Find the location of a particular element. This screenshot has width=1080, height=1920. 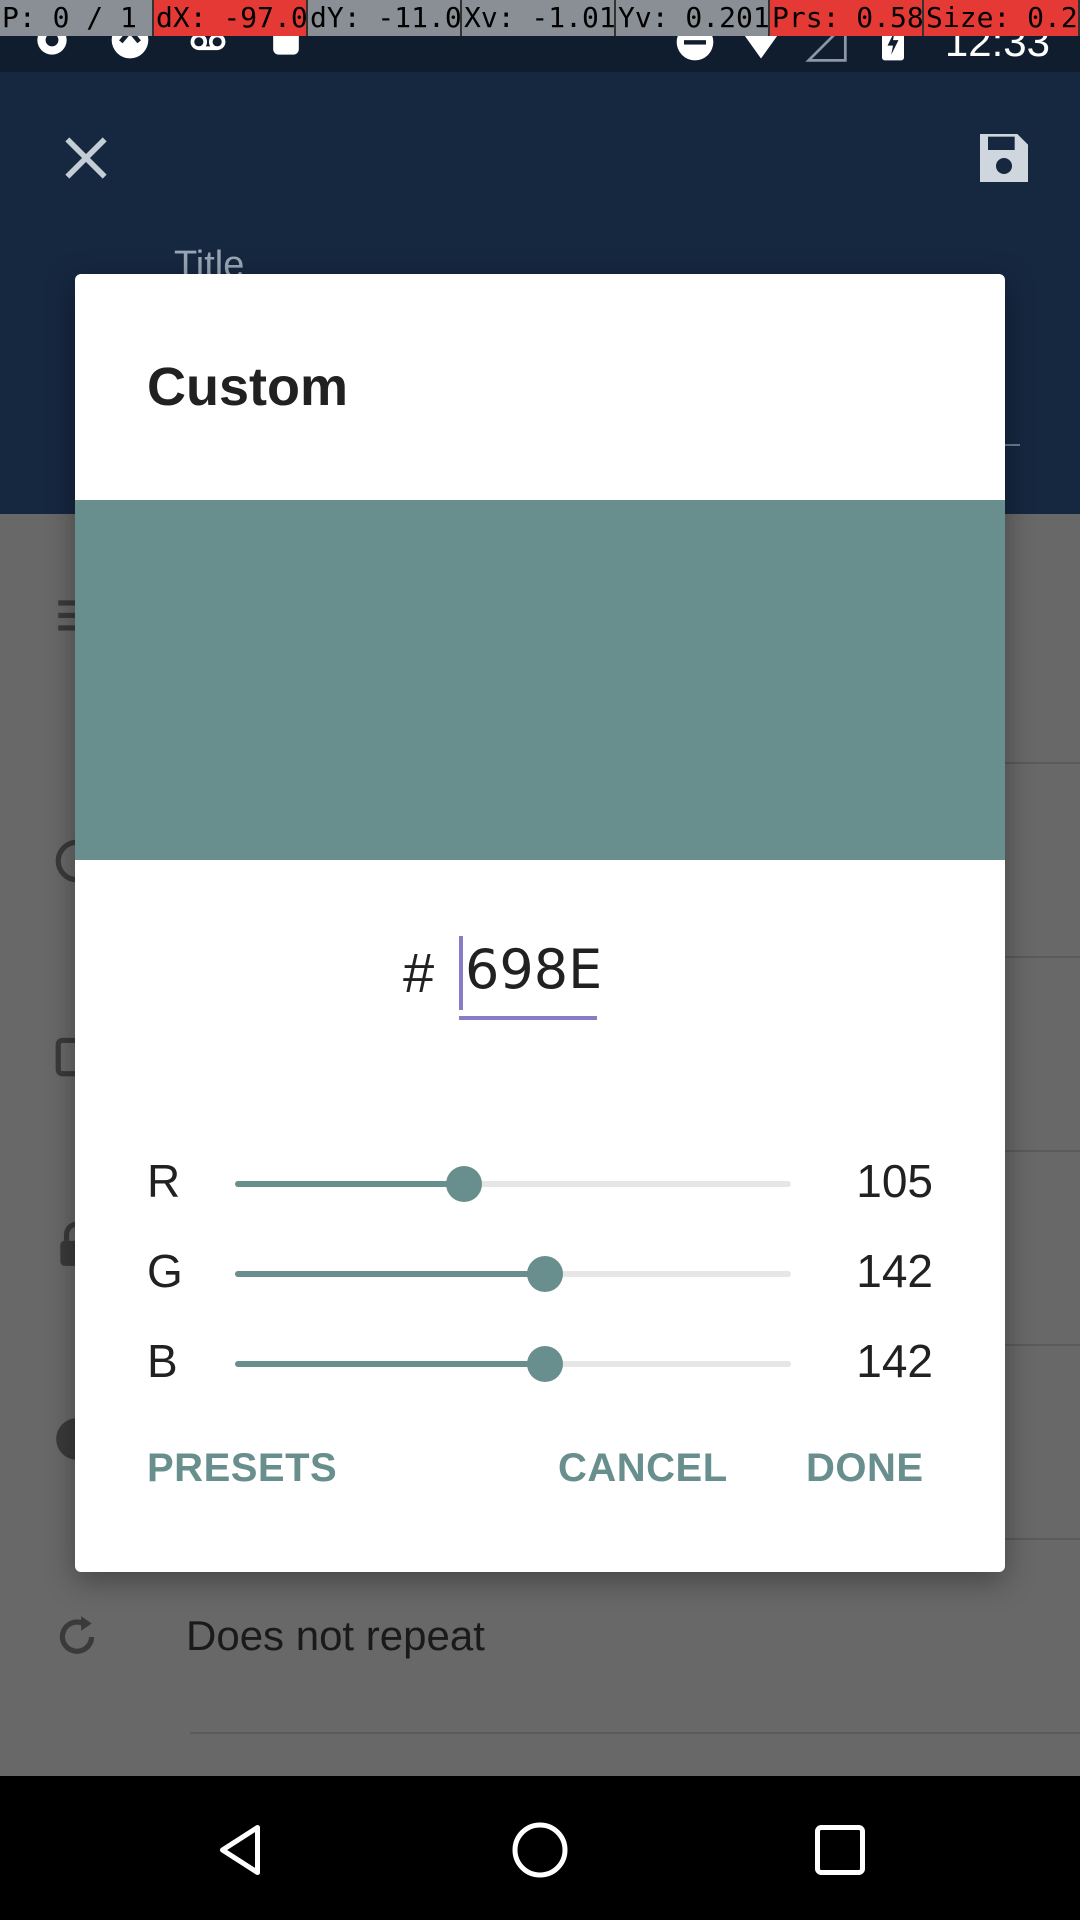

slider-value-blue: 142 is located at coordinates (894, 1361).